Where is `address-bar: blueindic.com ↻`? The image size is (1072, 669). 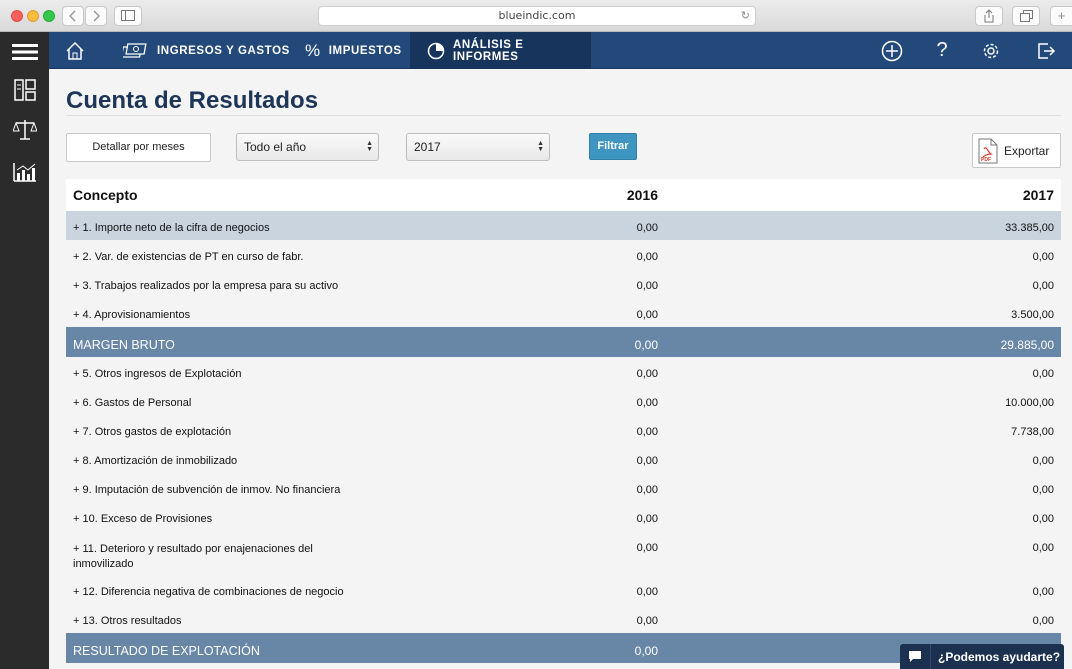 address-bar: blueindic.com ↻ is located at coordinates (537, 16).